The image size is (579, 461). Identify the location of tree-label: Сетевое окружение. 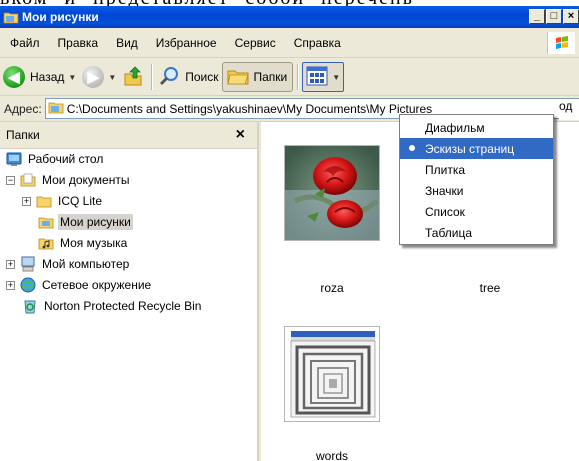
(97, 285).